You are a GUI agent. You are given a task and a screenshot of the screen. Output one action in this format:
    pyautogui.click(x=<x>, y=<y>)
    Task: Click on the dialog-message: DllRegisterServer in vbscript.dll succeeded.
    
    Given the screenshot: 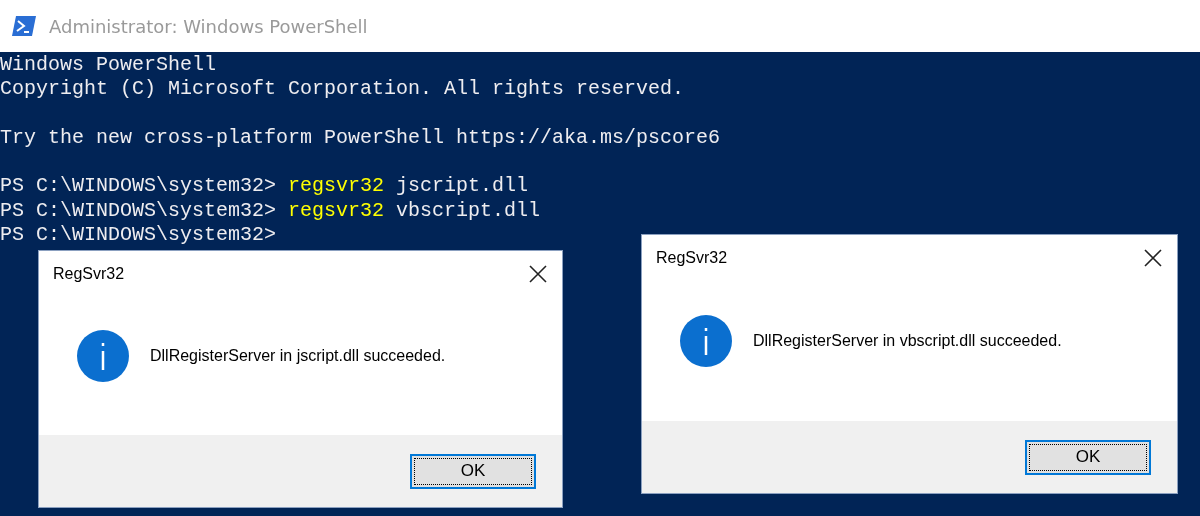 What is the action you would take?
    pyautogui.click(x=907, y=341)
    